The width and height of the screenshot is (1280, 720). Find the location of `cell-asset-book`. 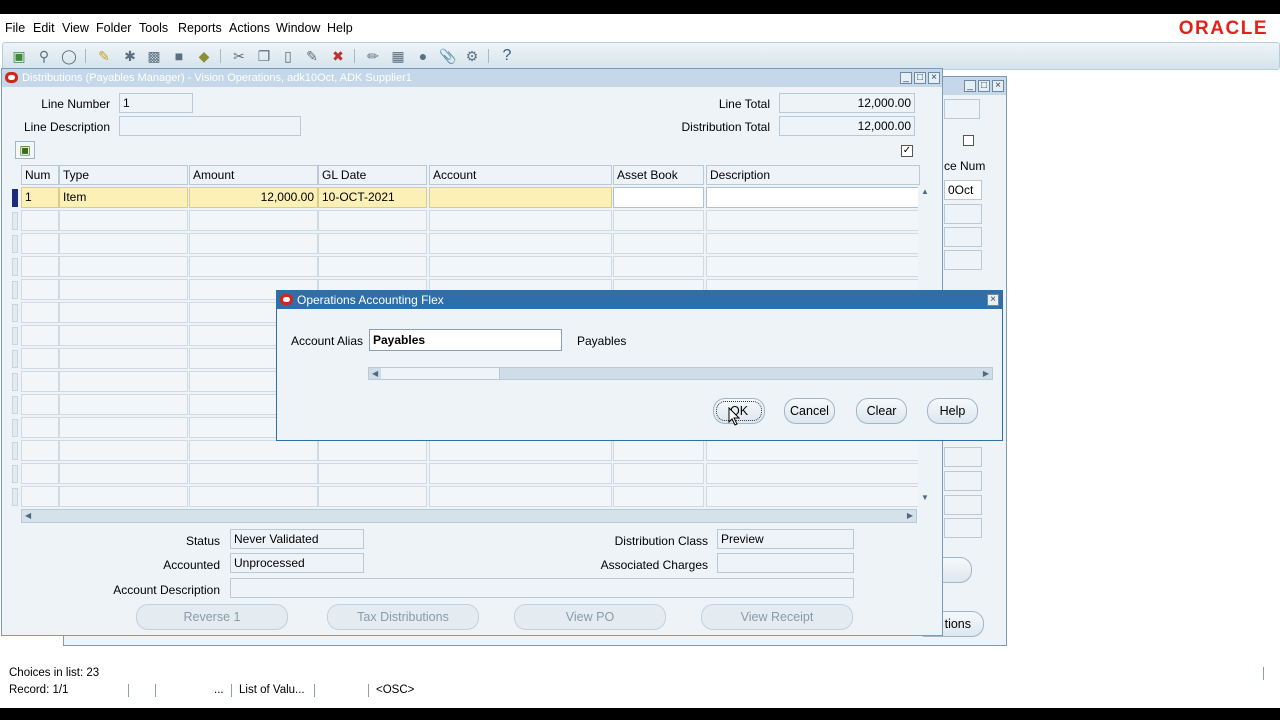

cell-asset-book is located at coordinates (658, 197).